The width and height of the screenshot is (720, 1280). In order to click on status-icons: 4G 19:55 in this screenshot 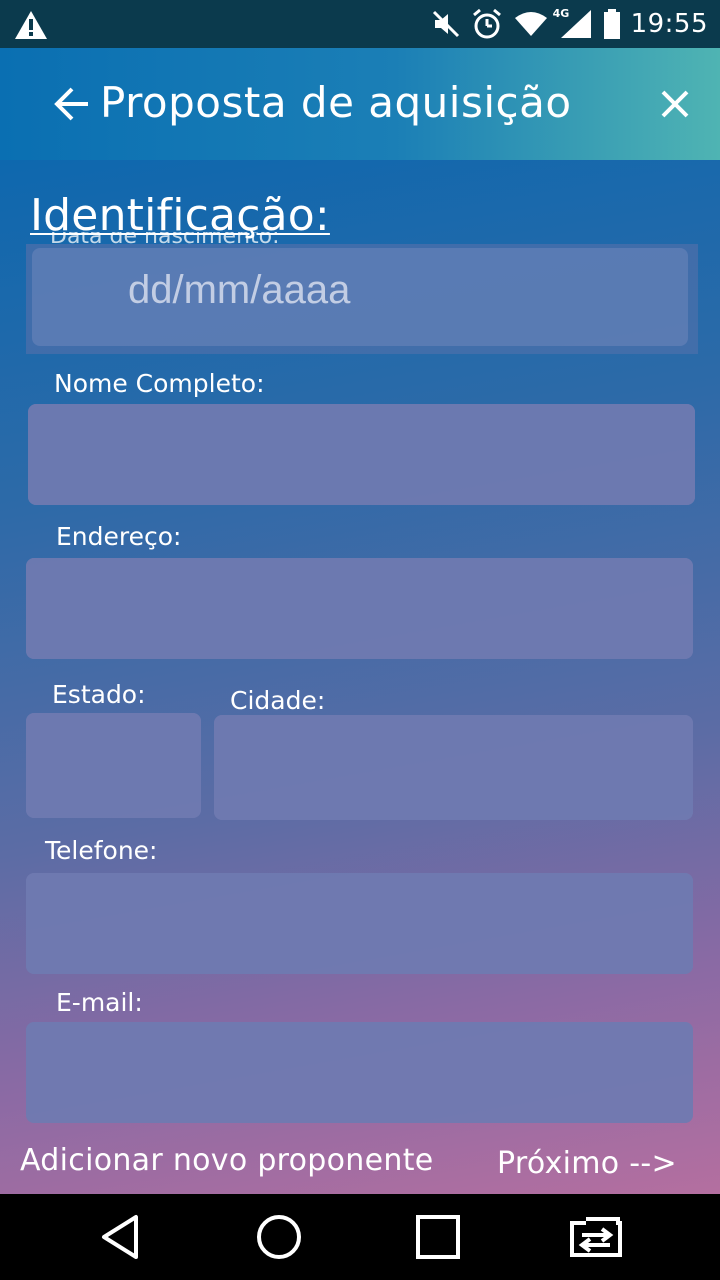, I will do `click(569, 23)`.